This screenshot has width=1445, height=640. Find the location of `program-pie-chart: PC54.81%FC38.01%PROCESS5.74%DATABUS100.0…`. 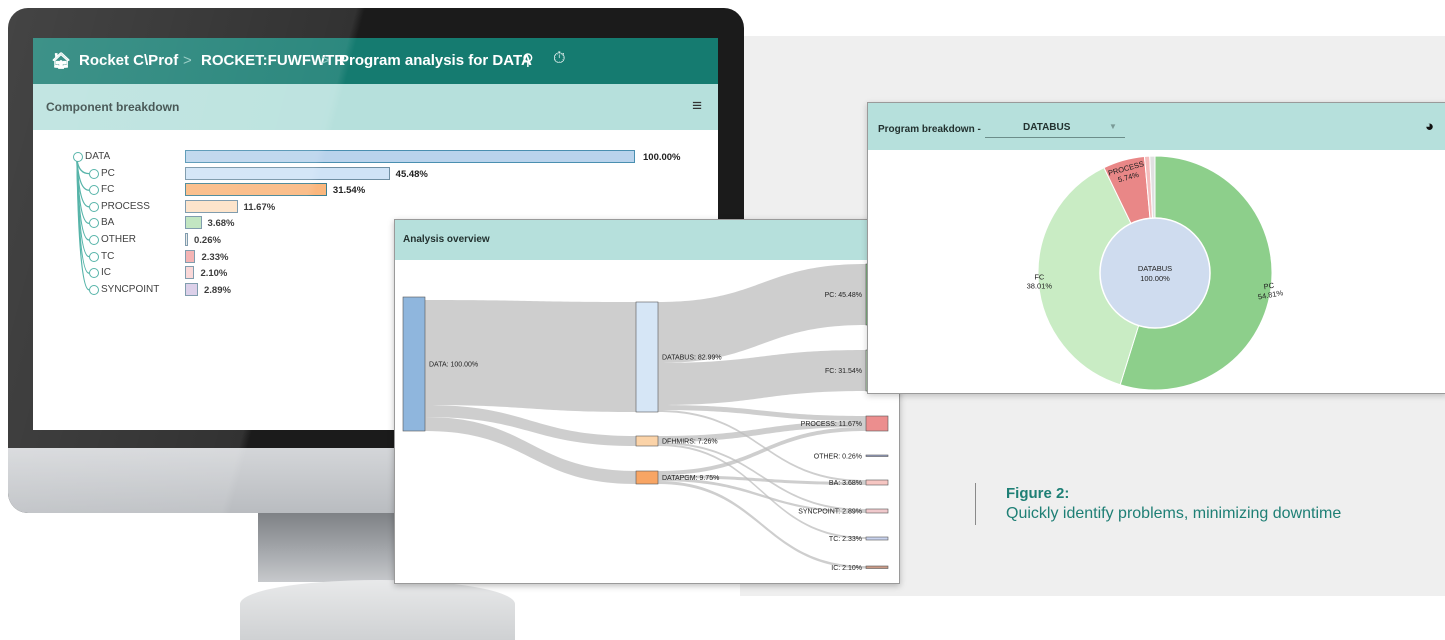

program-pie-chart: PC54.81%FC38.01%PROCESS5.74%DATABUS100.0… is located at coordinates (1155, 273).